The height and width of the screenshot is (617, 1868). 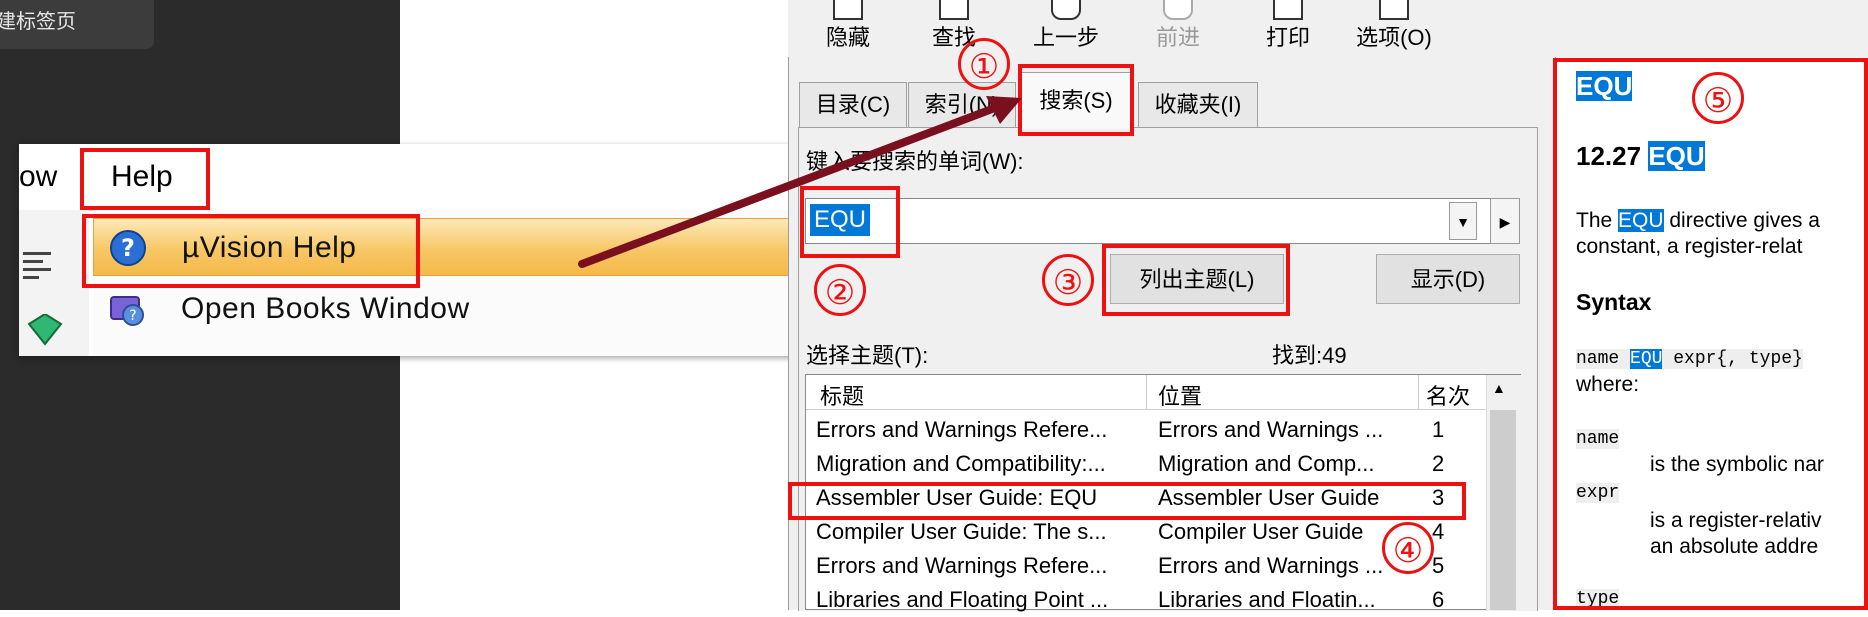 I want to click on column-header-rank: 名次, so click(x=1448, y=395).